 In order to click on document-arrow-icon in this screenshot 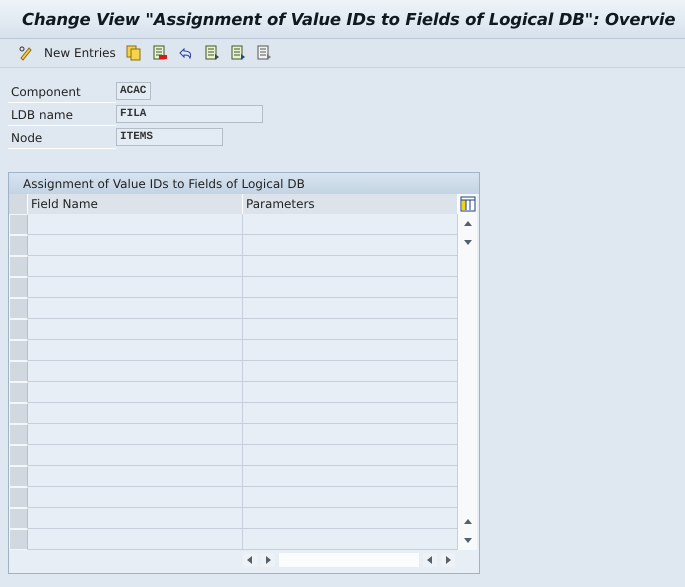, I will do `click(212, 53)`.